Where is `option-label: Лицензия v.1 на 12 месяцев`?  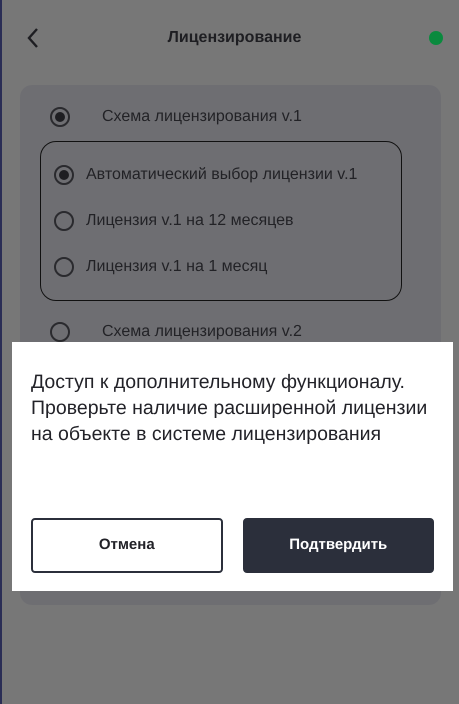 option-label: Лицензия v.1 на 12 месяцев is located at coordinates (190, 221).